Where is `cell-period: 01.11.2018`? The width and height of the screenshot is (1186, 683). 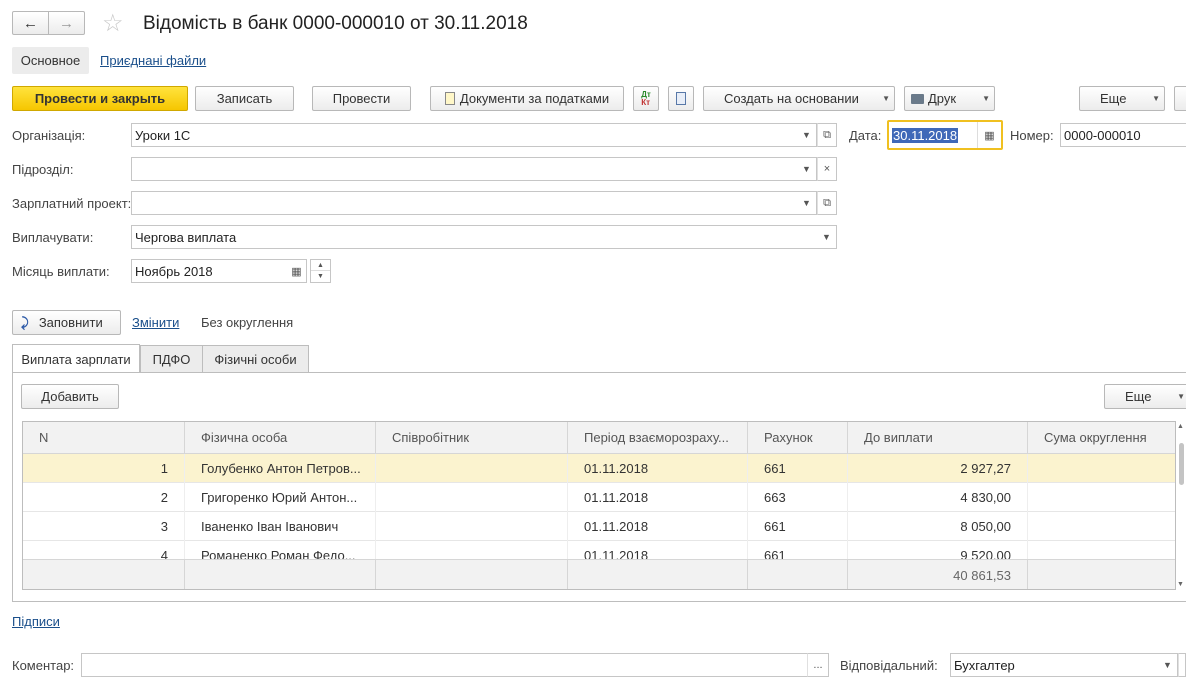 cell-period: 01.11.2018 is located at coordinates (658, 497).